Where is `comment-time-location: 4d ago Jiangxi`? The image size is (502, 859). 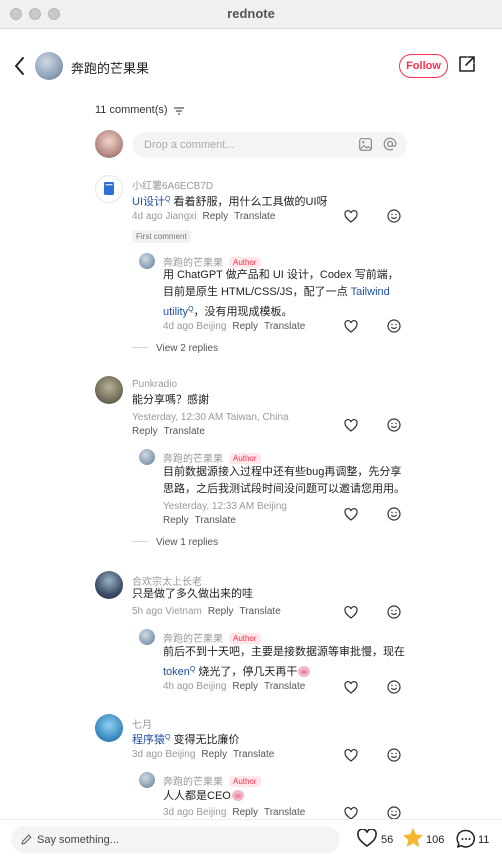
comment-time-location: 4d ago Jiangxi is located at coordinates (164, 216).